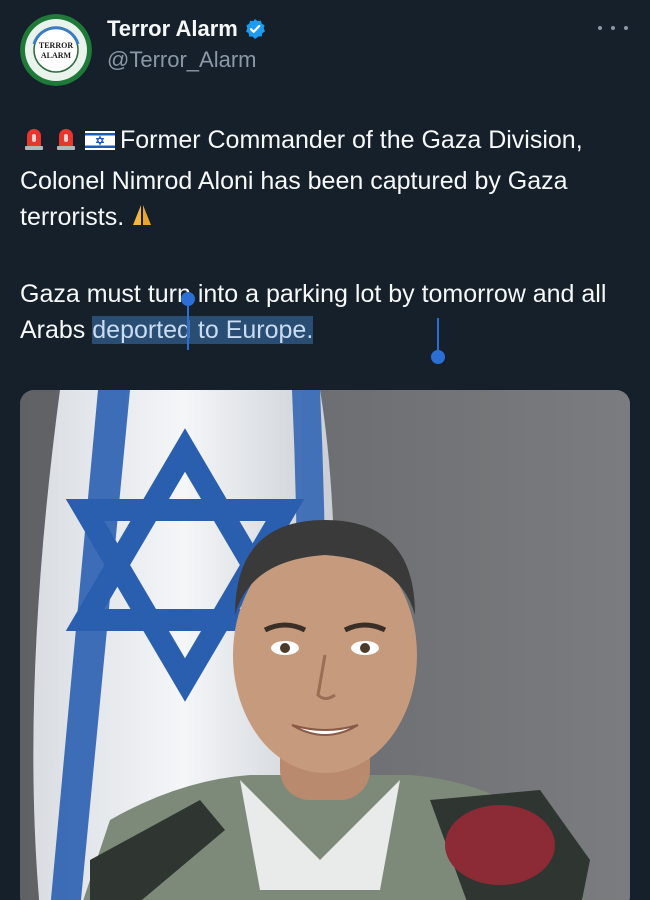 This screenshot has width=650, height=900. I want to click on svg-text: ALARM, so click(56, 55).